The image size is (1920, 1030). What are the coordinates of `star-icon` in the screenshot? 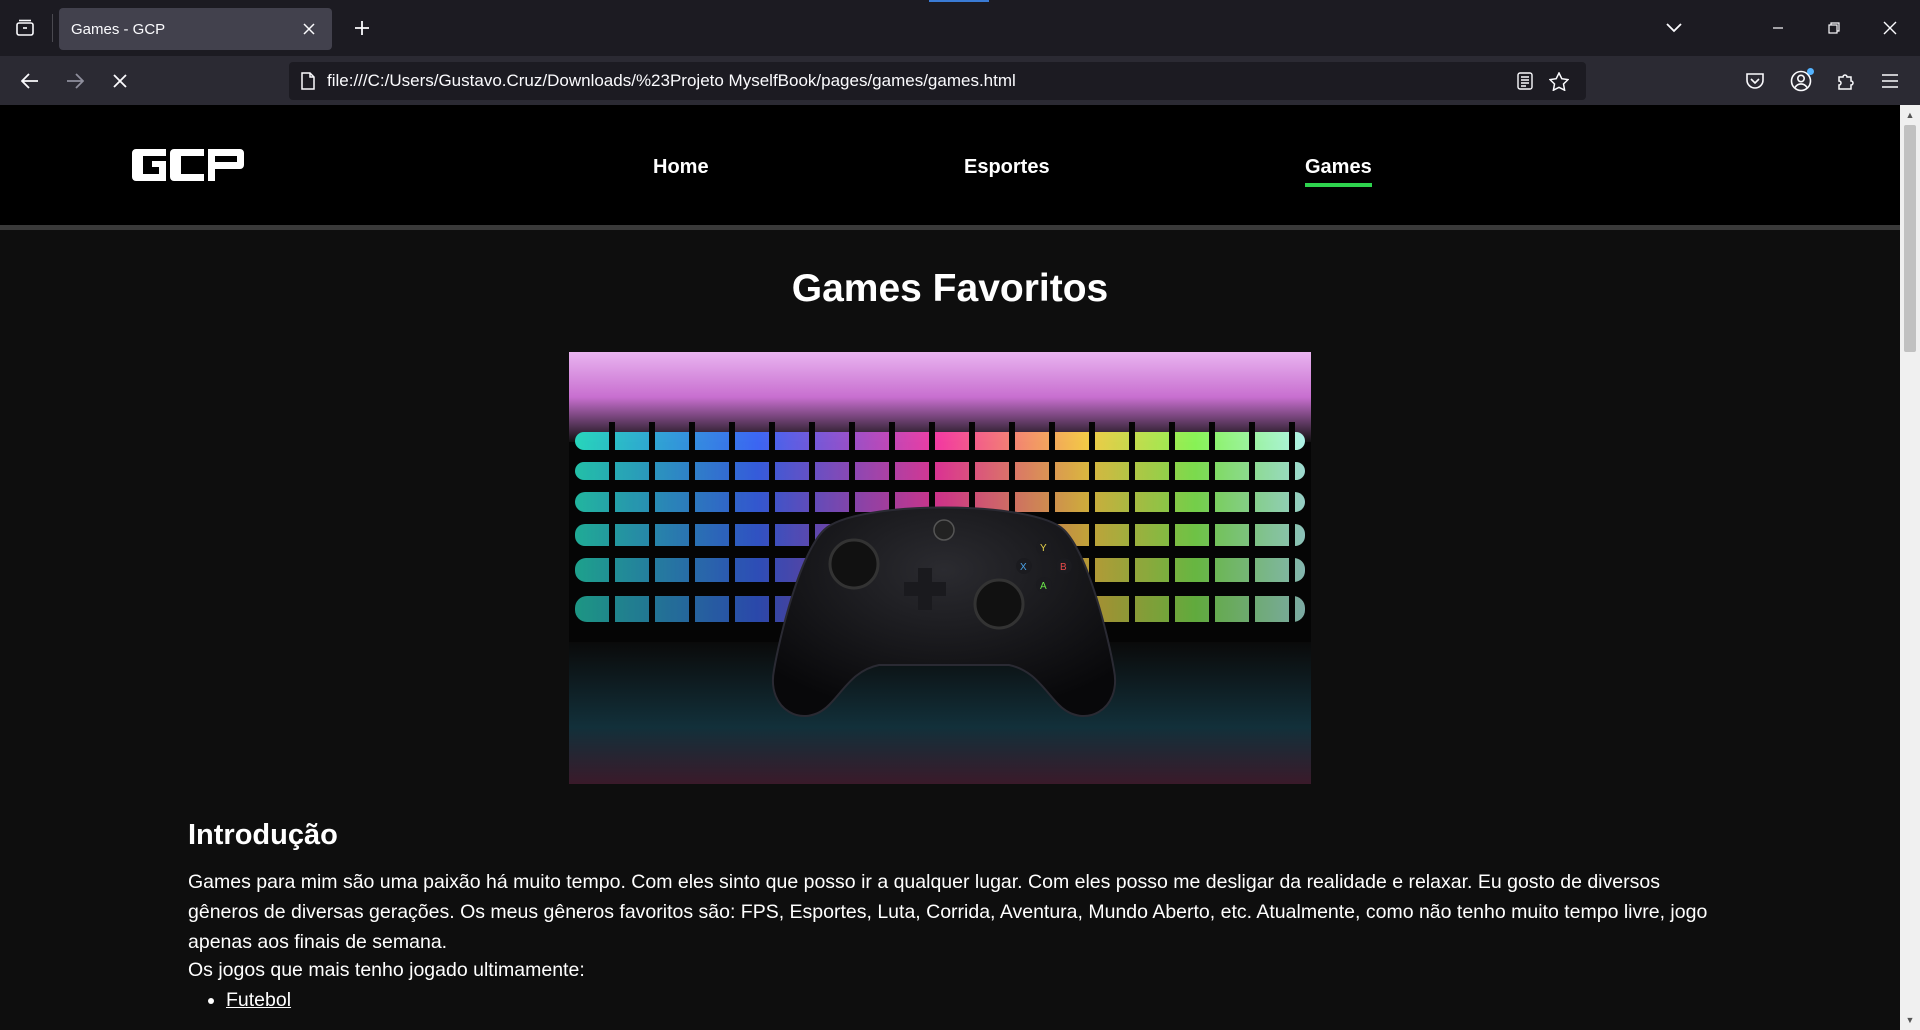 It's located at (1559, 81).